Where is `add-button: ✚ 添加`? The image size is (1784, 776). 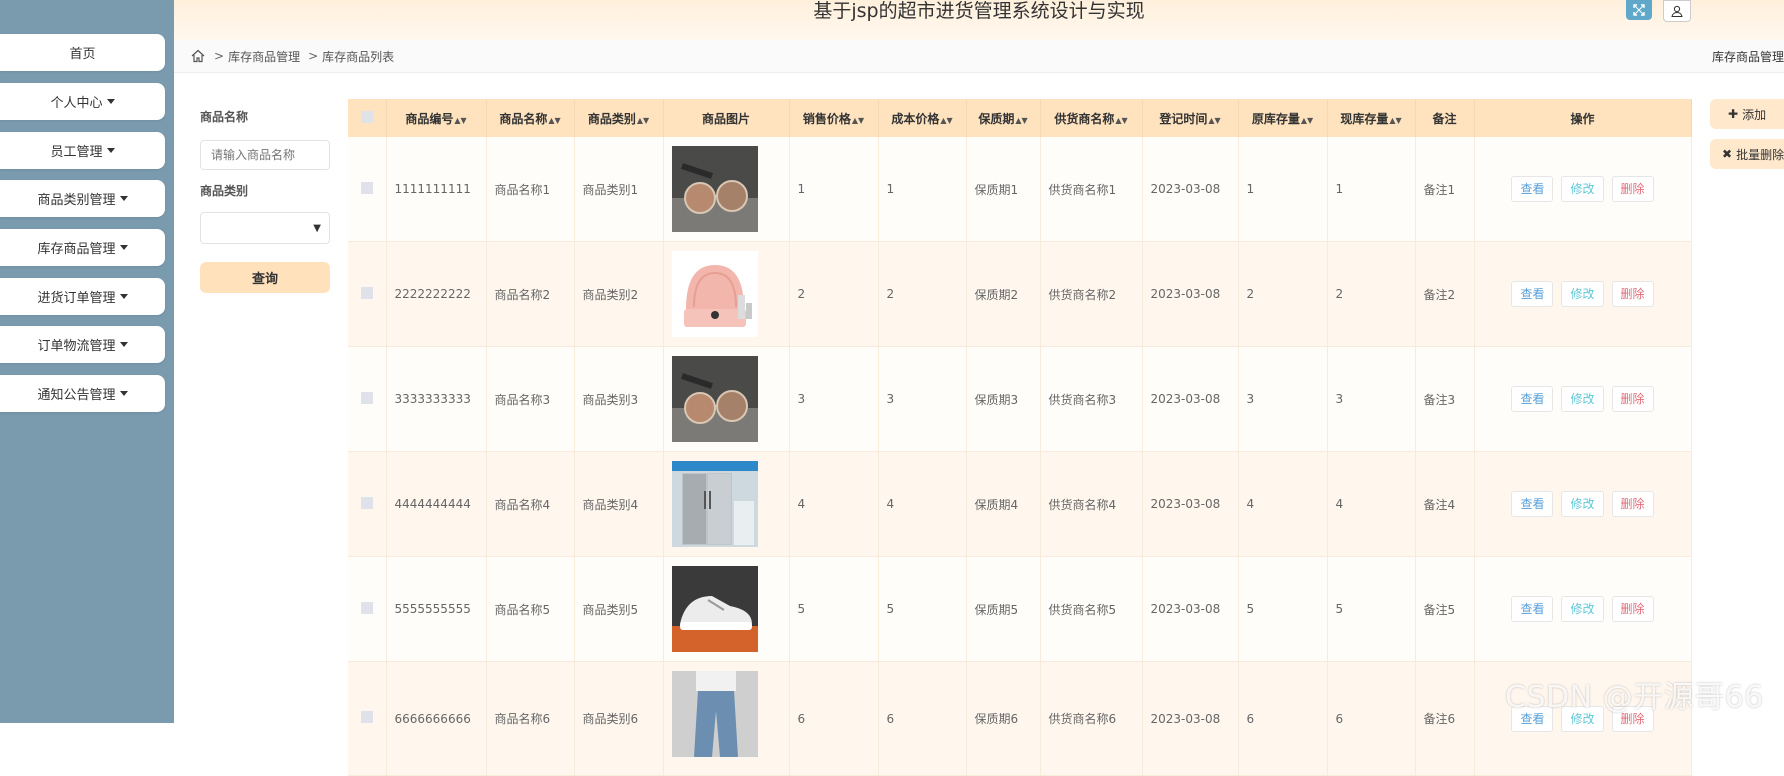
add-button: ✚ 添加 is located at coordinates (1747, 114).